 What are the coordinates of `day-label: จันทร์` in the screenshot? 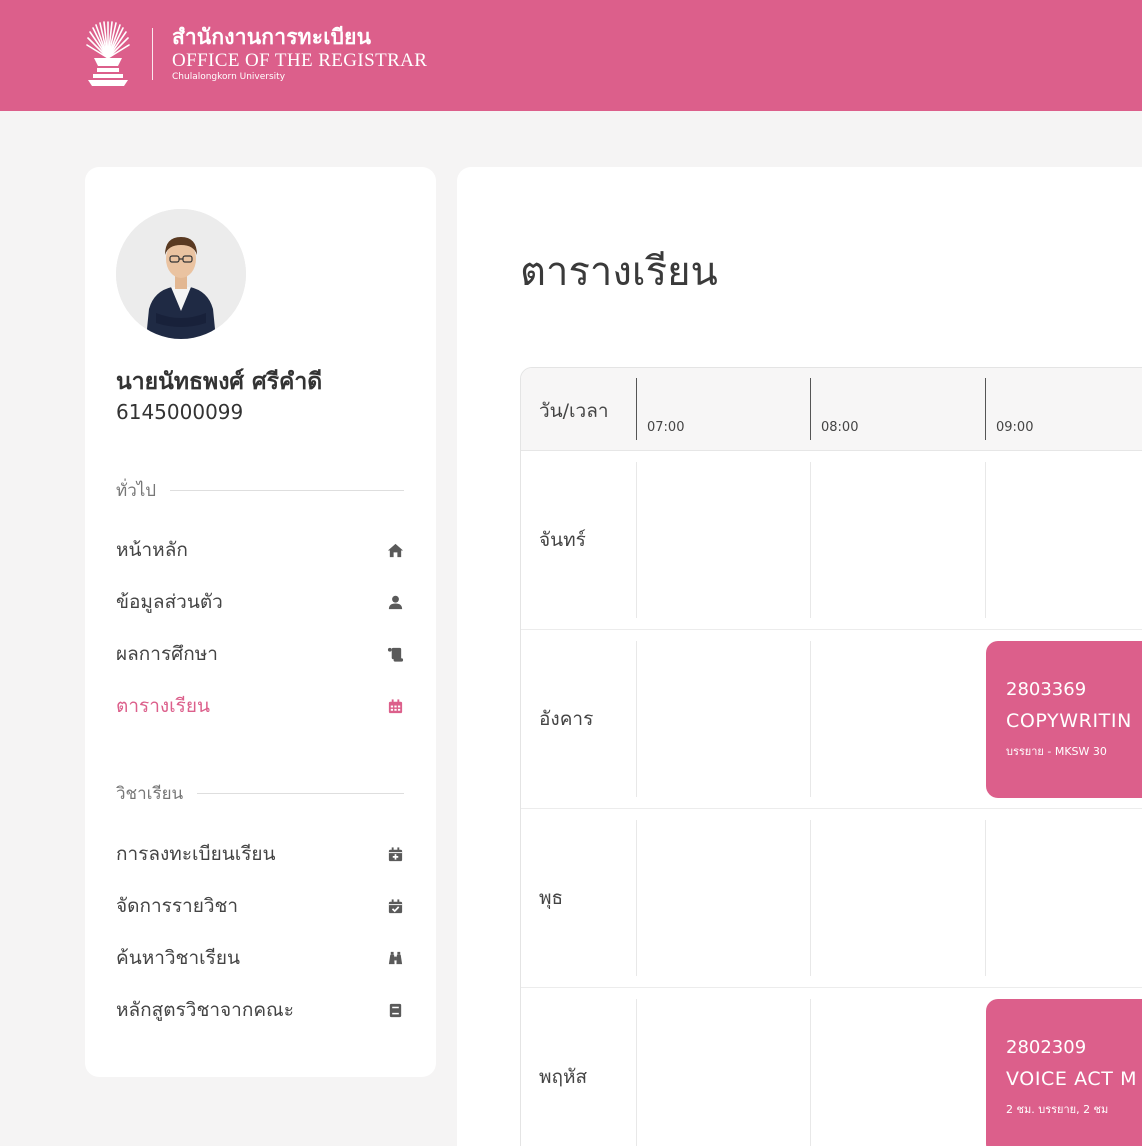 It's located at (562, 540).